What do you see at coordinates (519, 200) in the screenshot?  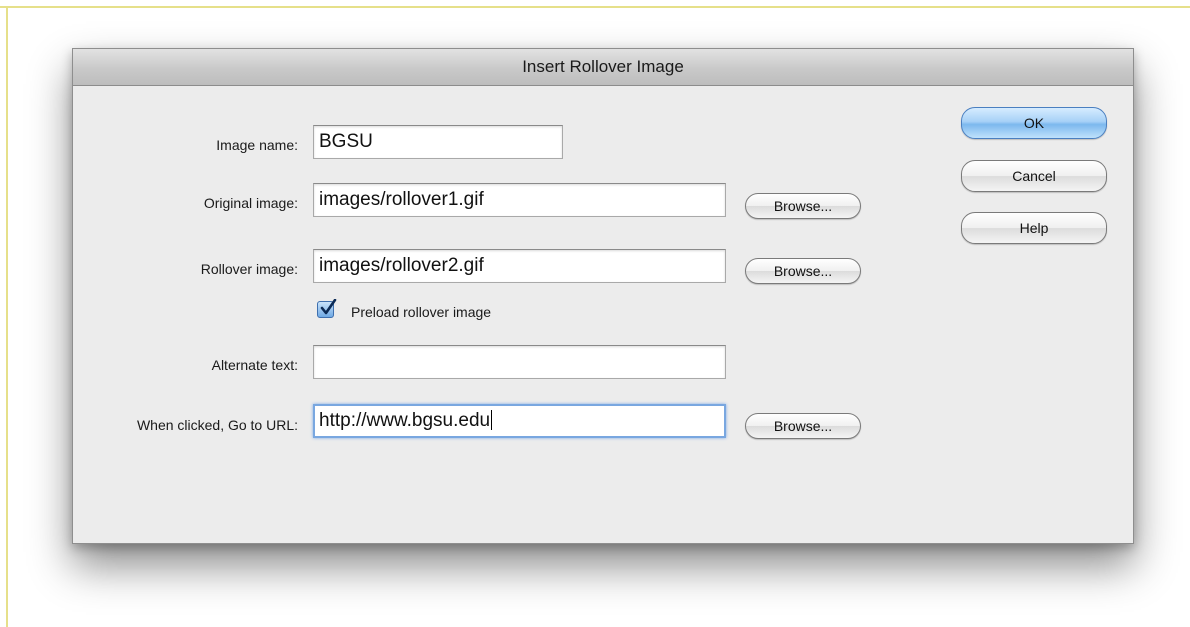 I see `original-image-input: images/rollover1.gif` at bounding box center [519, 200].